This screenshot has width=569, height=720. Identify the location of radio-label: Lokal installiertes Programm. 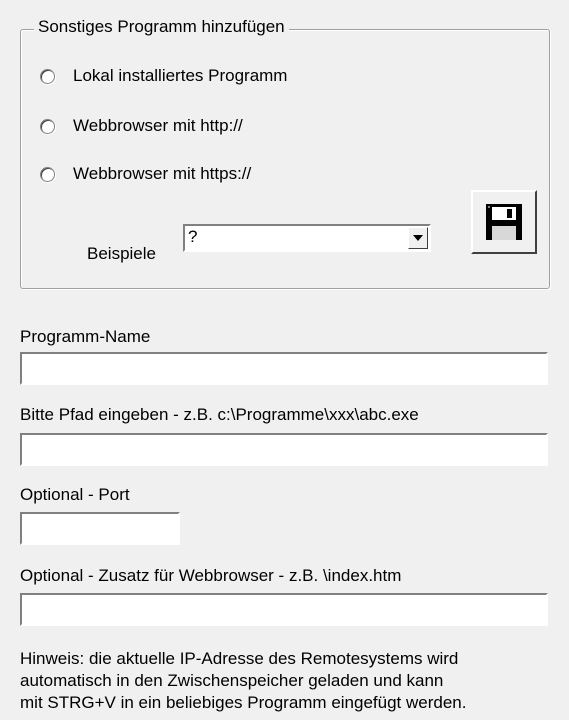
(180, 75).